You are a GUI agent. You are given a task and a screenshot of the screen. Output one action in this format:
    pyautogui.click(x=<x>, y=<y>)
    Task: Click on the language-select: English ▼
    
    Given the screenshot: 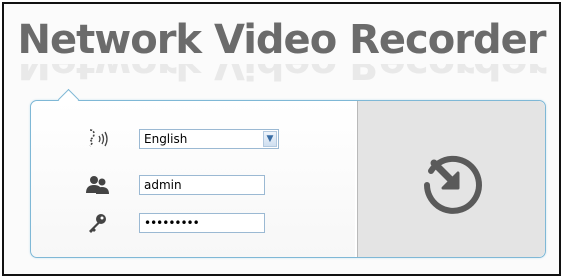 What is the action you would take?
    pyautogui.click(x=209, y=139)
    